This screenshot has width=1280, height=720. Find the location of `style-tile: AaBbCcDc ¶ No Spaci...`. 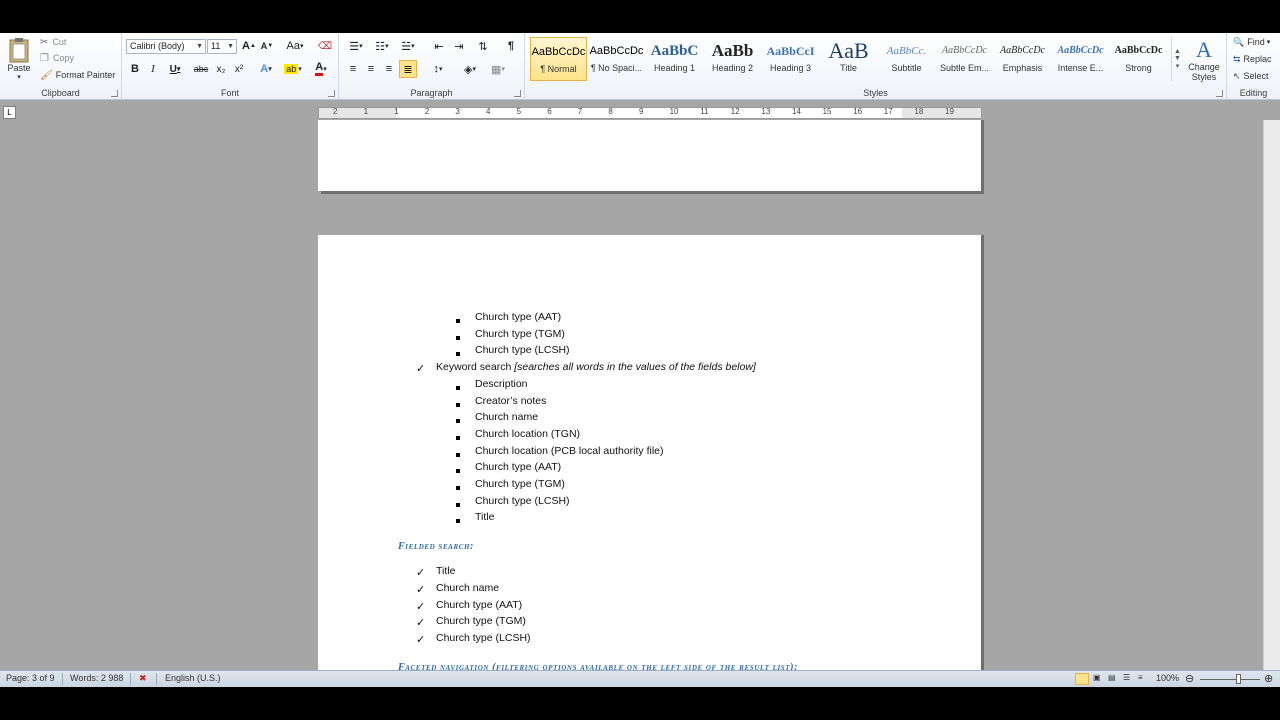

style-tile: AaBbCcDc ¶ No Spaci... is located at coordinates (616, 59).